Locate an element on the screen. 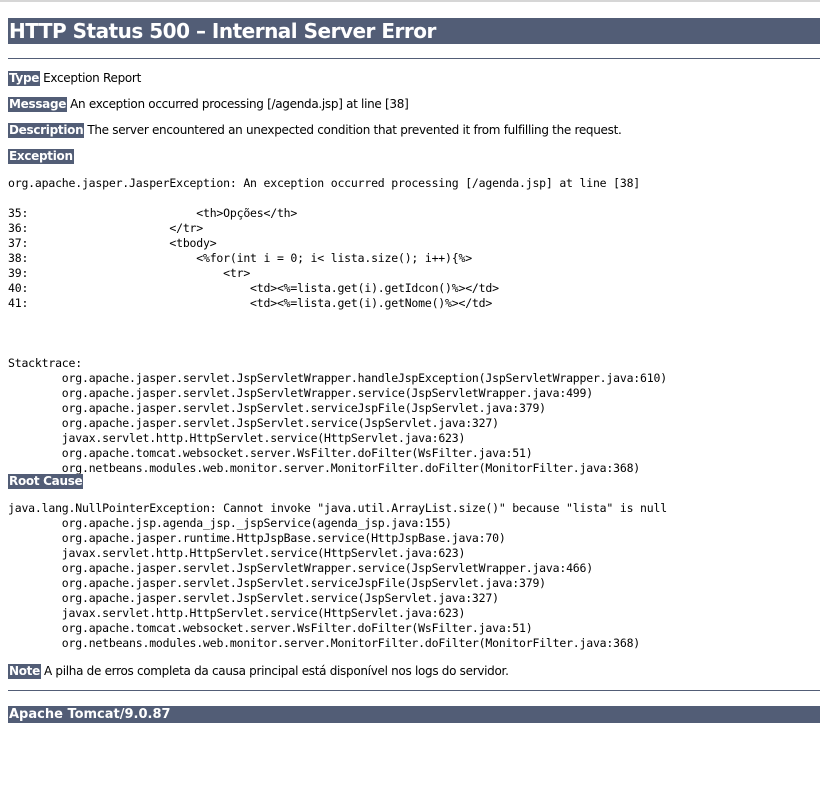  page-title: HTTP Status 500 – Internal Server Error is located at coordinates (414, 31).